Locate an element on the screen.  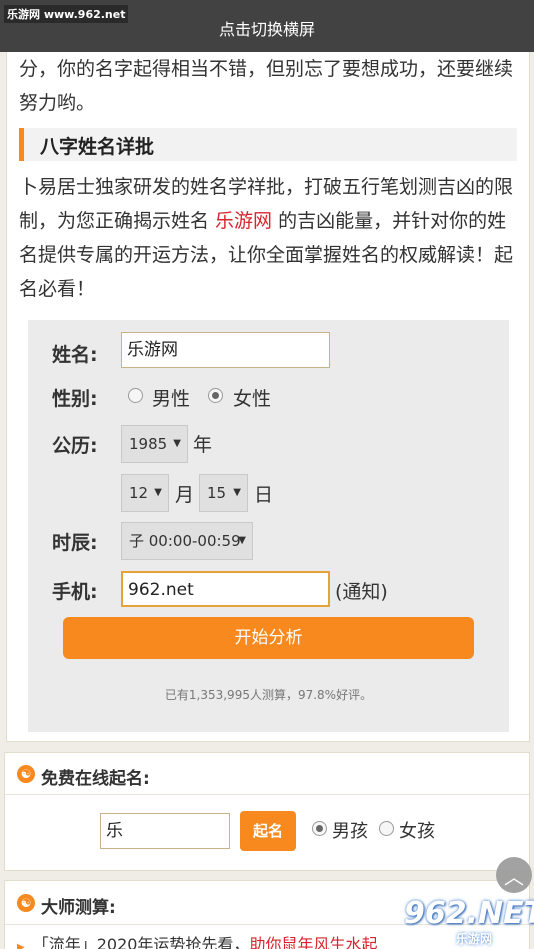
day-select: 15 ▼ is located at coordinates (223, 493).